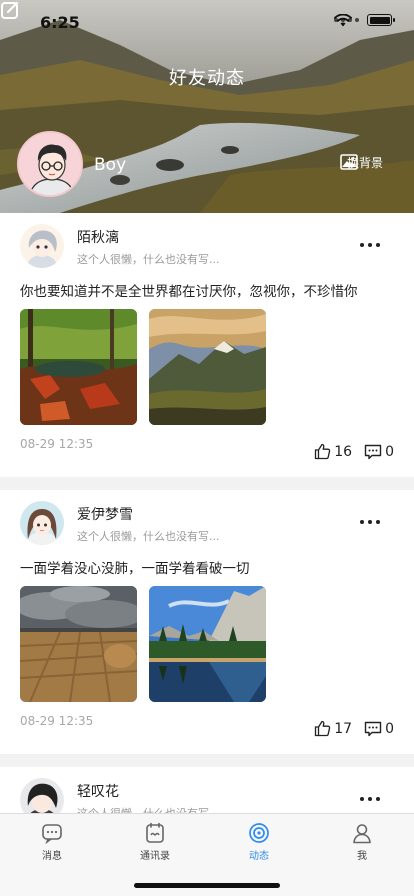 The height and width of the screenshot is (896, 414). I want to click on change-background-button: 换背景, so click(365, 162).